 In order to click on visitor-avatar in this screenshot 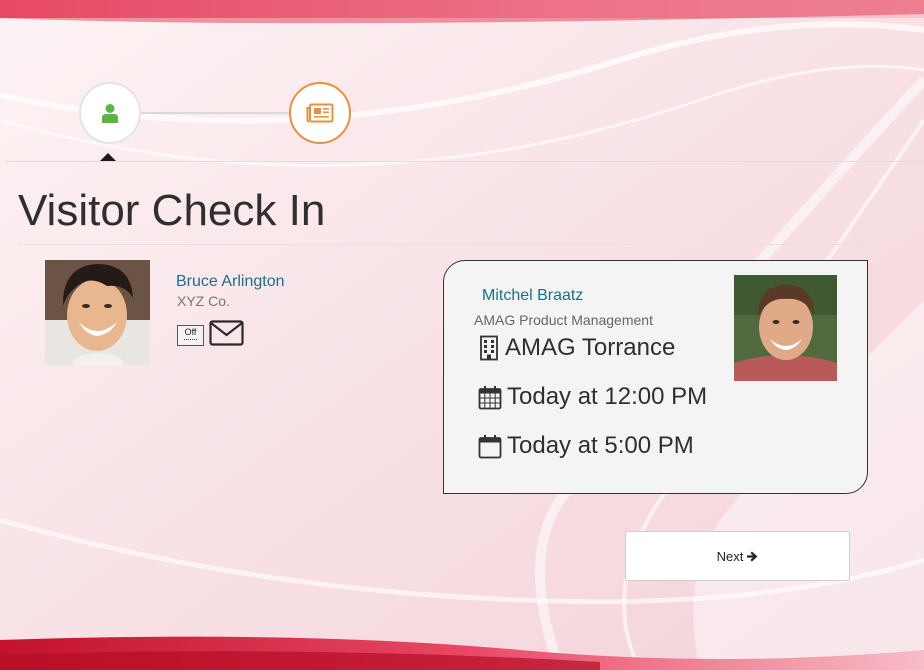, I will do `click(97, 312)`.